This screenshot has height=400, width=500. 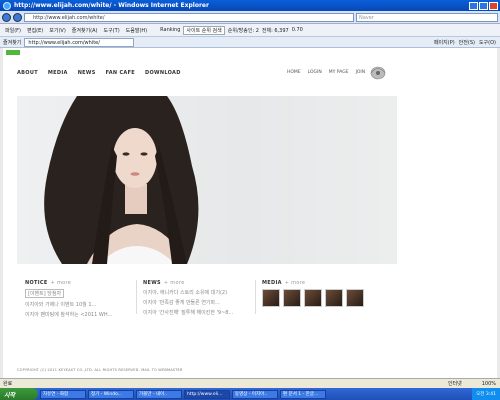 I want to click on clock: 오전 3:41, so click(x=486, y=394).